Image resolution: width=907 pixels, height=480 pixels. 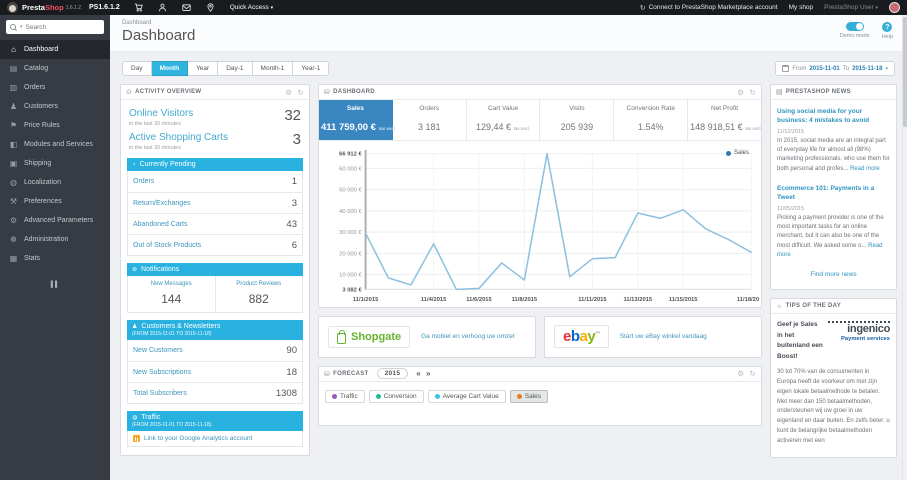 I want to click on ingenico-logo: ingenico Payment services, so click(x=859, y=331).